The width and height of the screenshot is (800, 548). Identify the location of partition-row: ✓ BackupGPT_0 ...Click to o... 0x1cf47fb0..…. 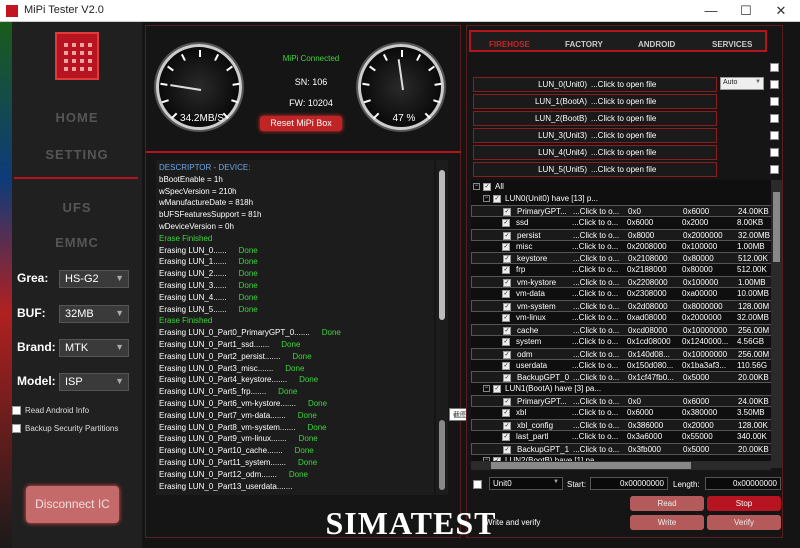
(621, 377).